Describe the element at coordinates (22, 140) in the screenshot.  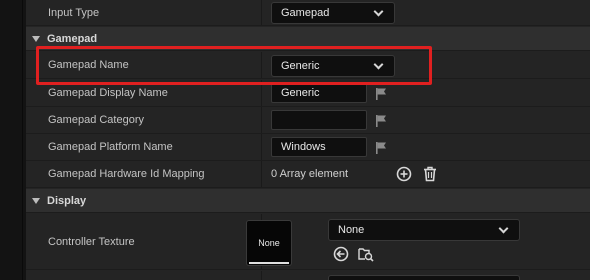
I see `gutter-divider` at that location.